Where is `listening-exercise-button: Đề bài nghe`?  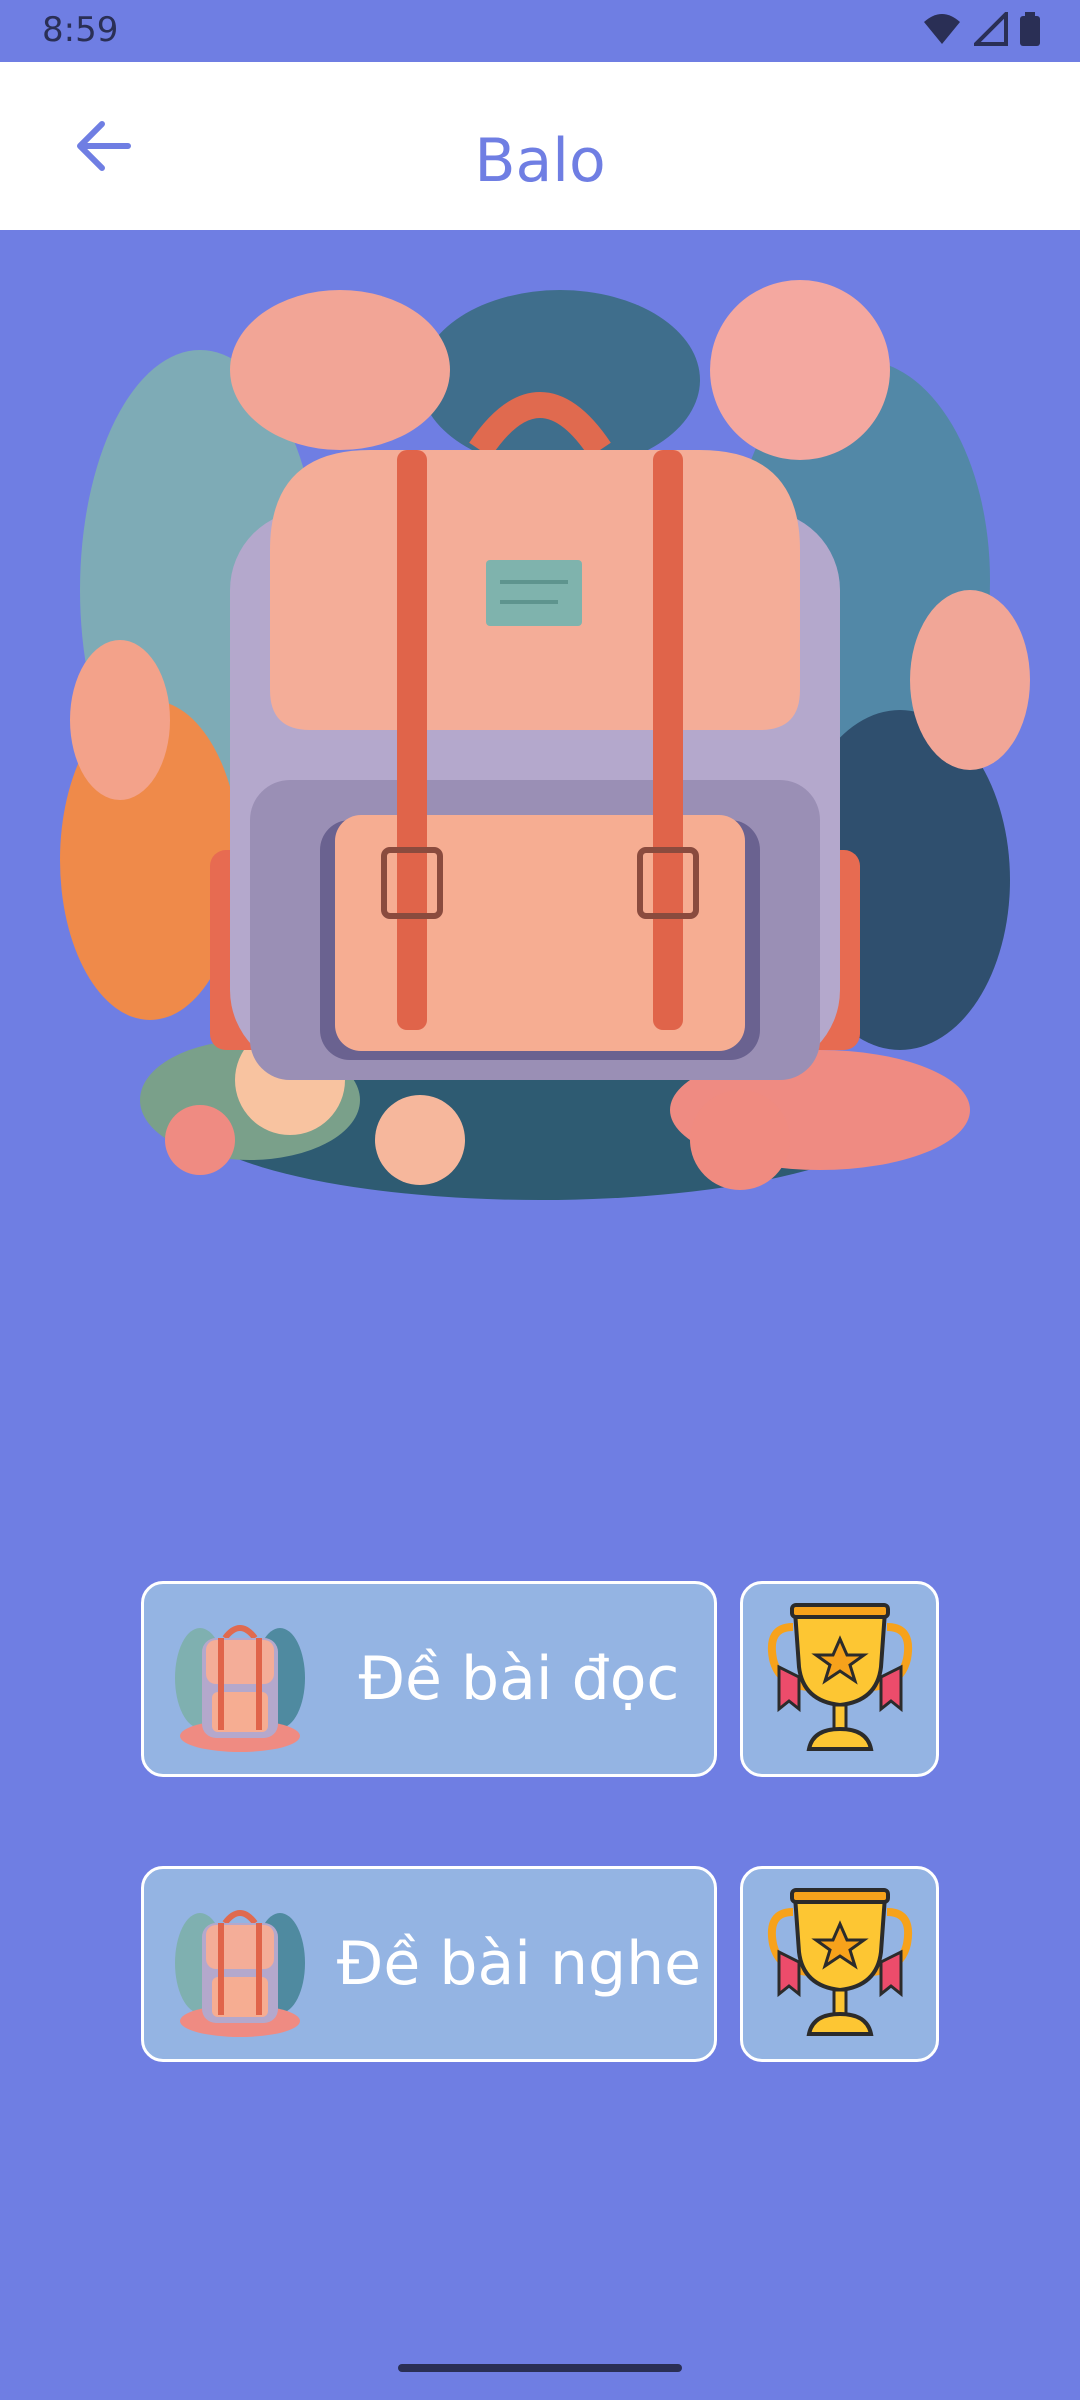 listening-exercise-button: Đề bài nghe is located at coordinates (429, 1964).